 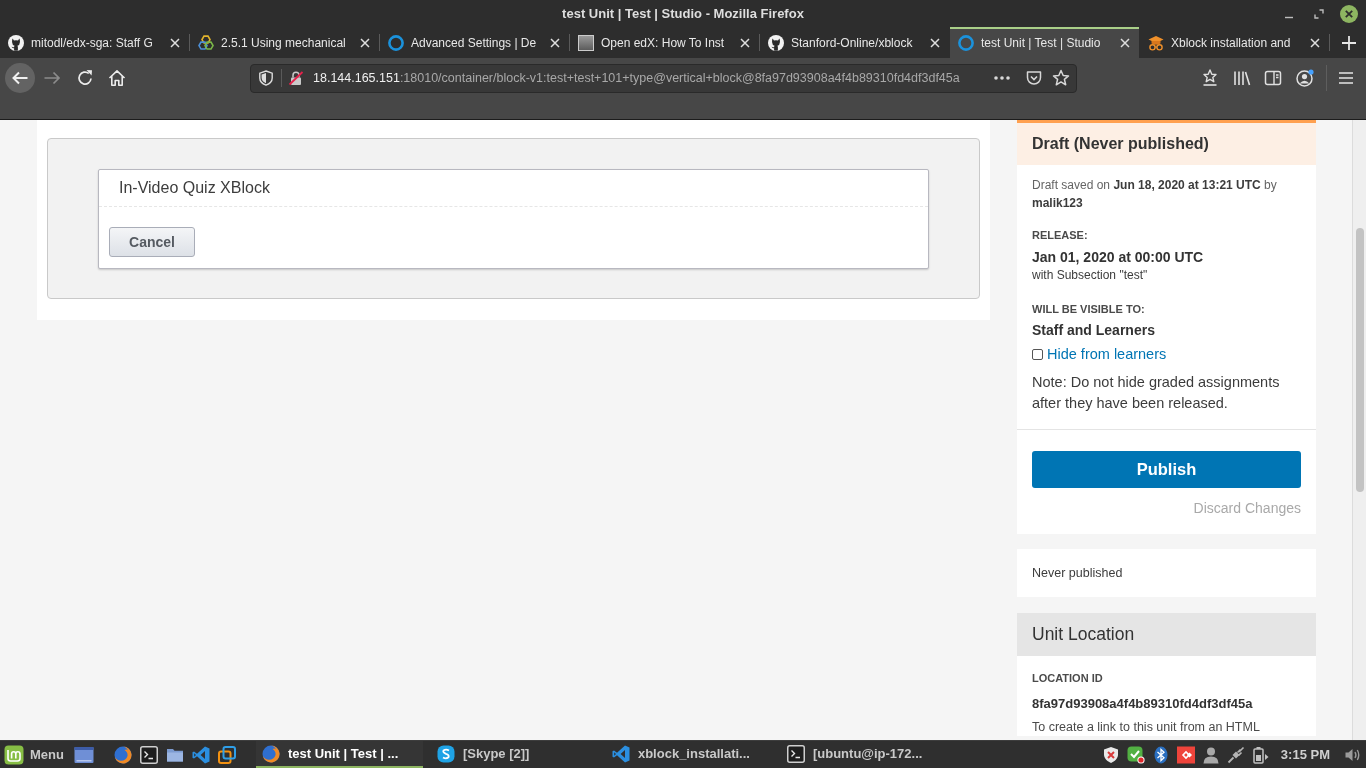 I want to click on pocket-icon, so click(x=1034, y=78).